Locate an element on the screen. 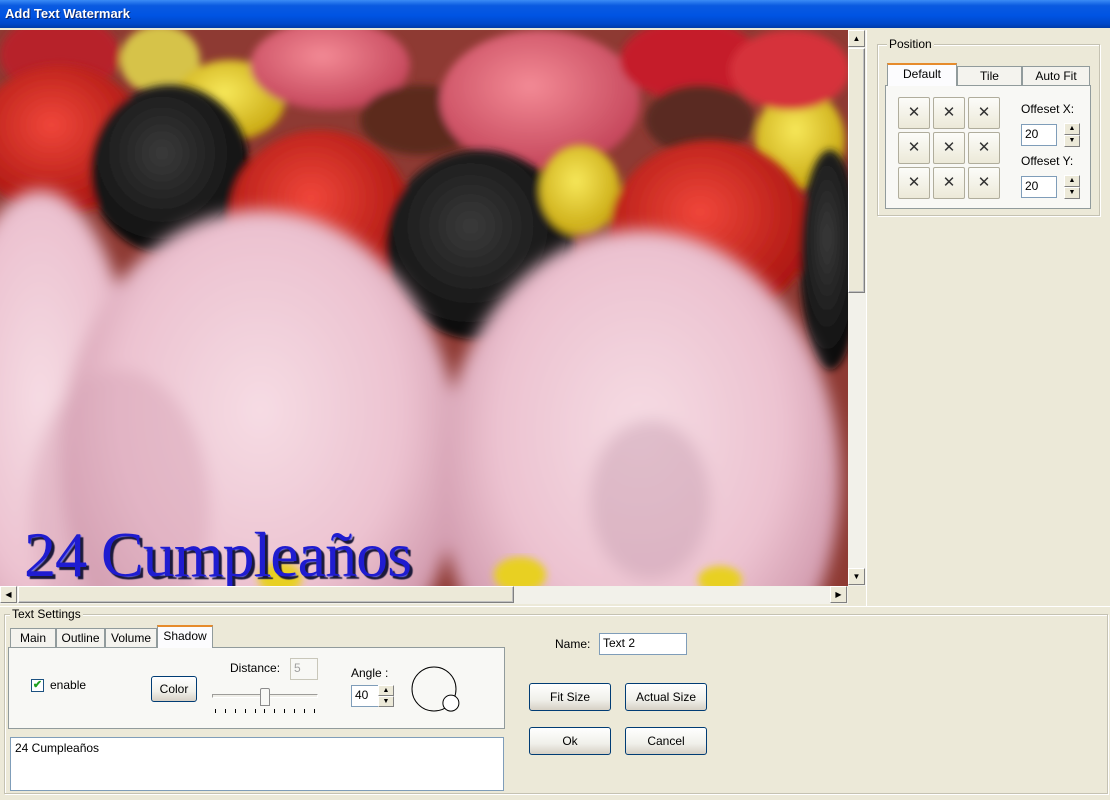 The image size is (1110, 800). window-title: Add Text Watermark is located at coordinates (67, 13).